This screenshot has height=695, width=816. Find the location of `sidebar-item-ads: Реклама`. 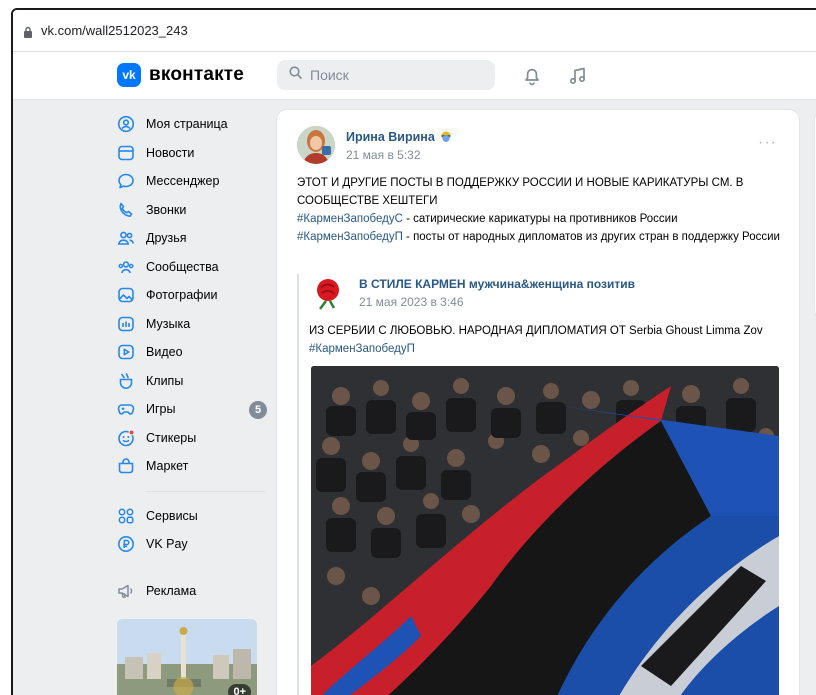

sidebar-item-ads: Реклама is located at coordinates (192, 591).